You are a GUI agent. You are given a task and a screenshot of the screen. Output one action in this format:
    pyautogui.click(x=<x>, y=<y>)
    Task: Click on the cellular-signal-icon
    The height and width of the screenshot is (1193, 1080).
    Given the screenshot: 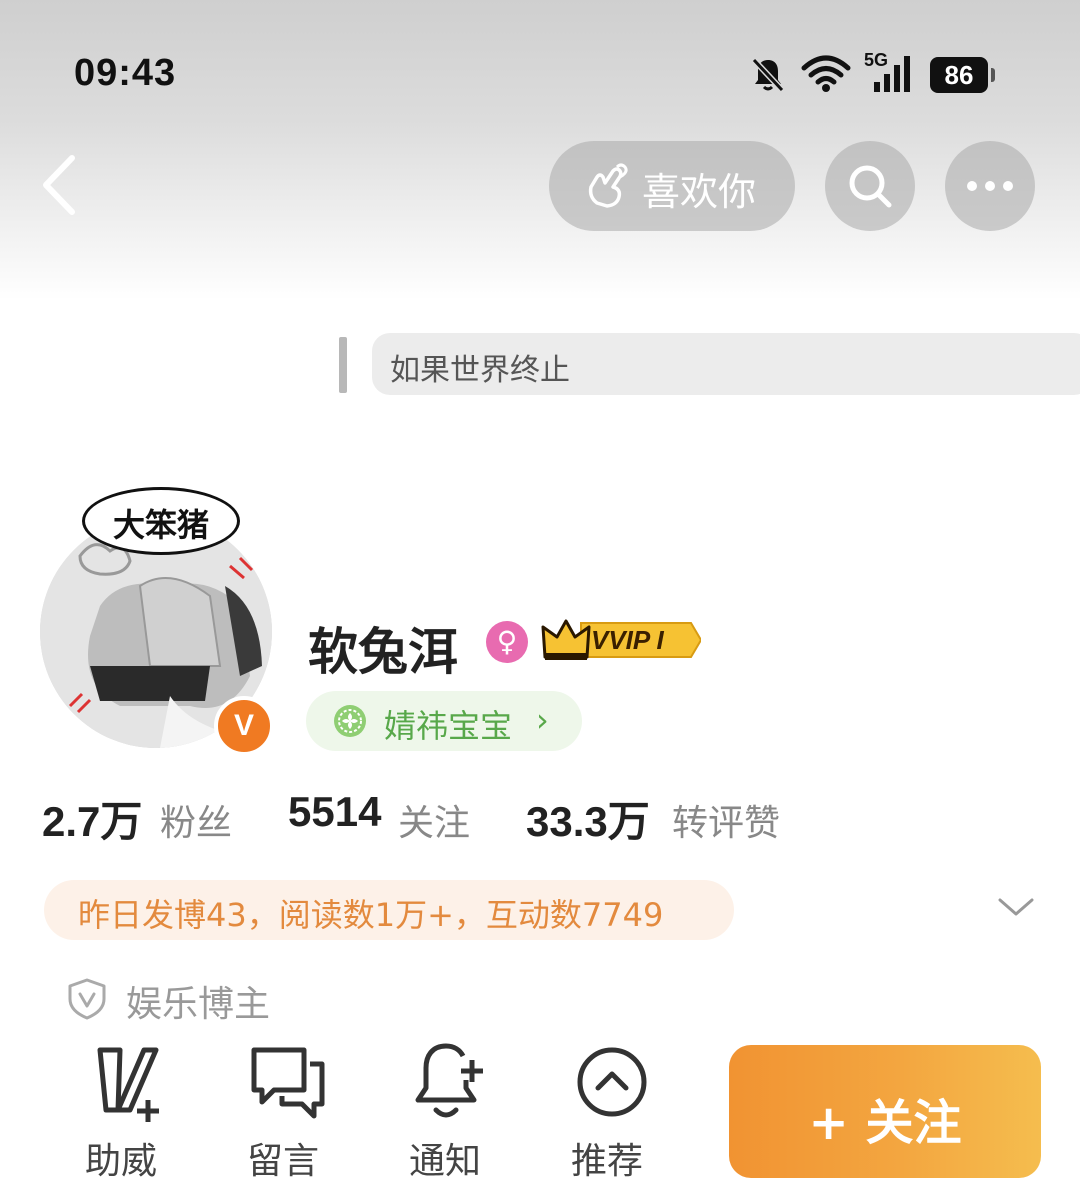 What is the action you would take?
    pyautogui.click(x=892, y=74)
    